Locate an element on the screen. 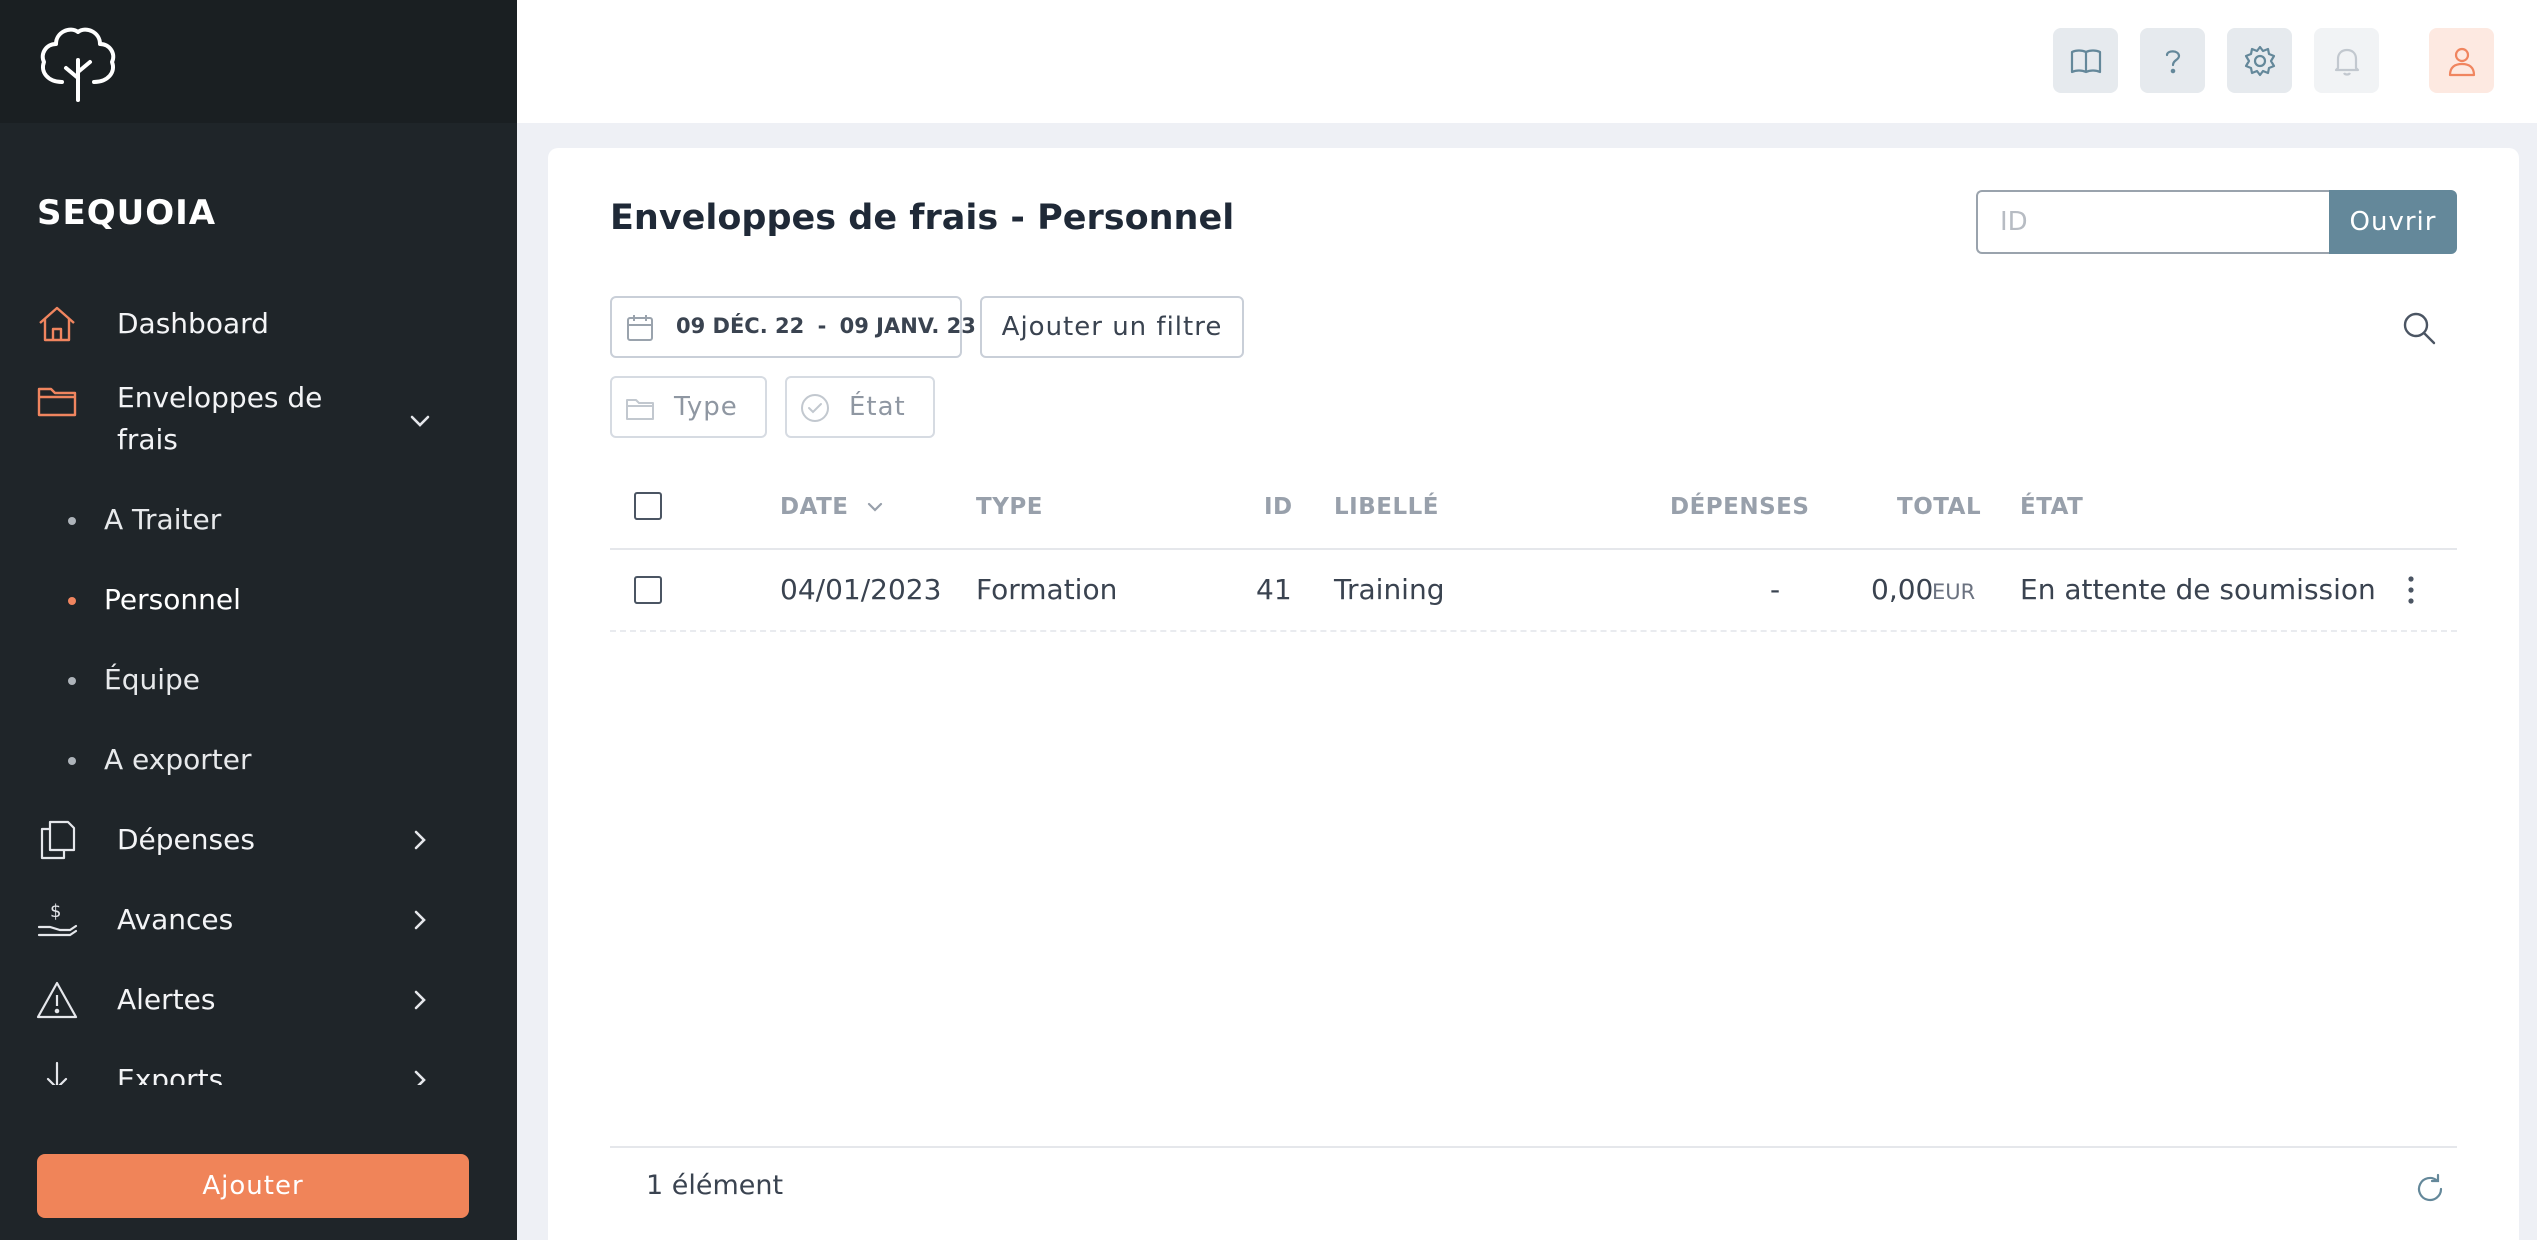 The image size is (2537, 1240). chip-label: Type is located at coordinates (706, 407).